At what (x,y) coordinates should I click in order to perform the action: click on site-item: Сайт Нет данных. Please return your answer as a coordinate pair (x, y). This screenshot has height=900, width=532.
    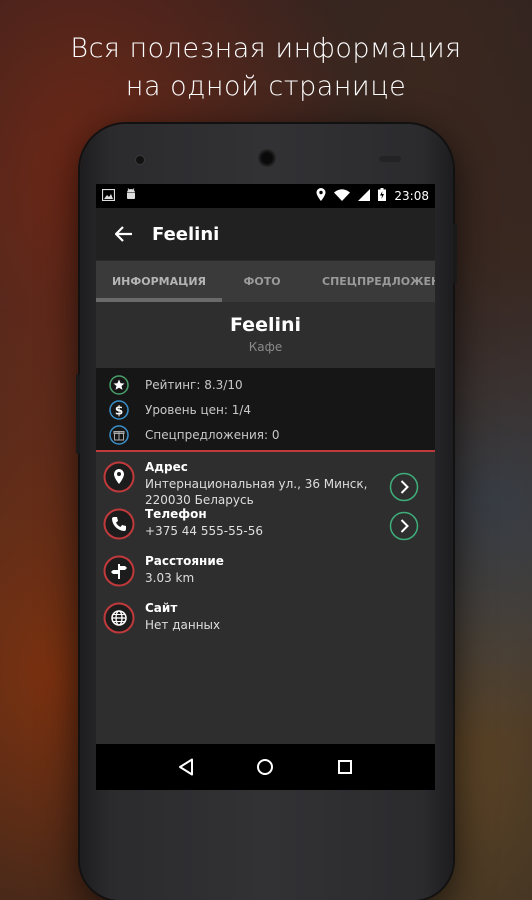
    Looking at the image, I should click on (265, 624).